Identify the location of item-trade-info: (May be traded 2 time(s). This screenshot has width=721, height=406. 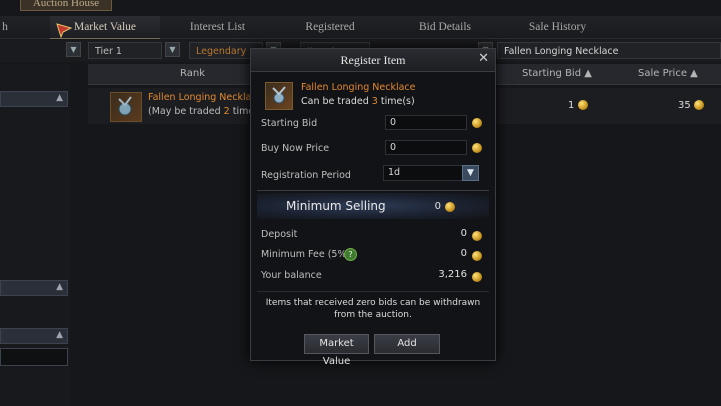
(207, 111).